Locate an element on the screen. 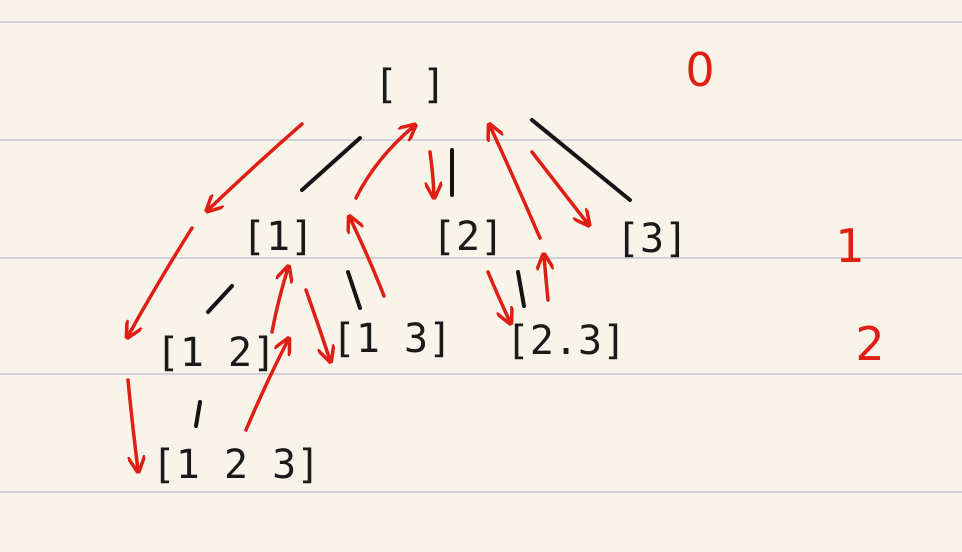  node-1-2: [1 2] is located at coordinates (216, 353).